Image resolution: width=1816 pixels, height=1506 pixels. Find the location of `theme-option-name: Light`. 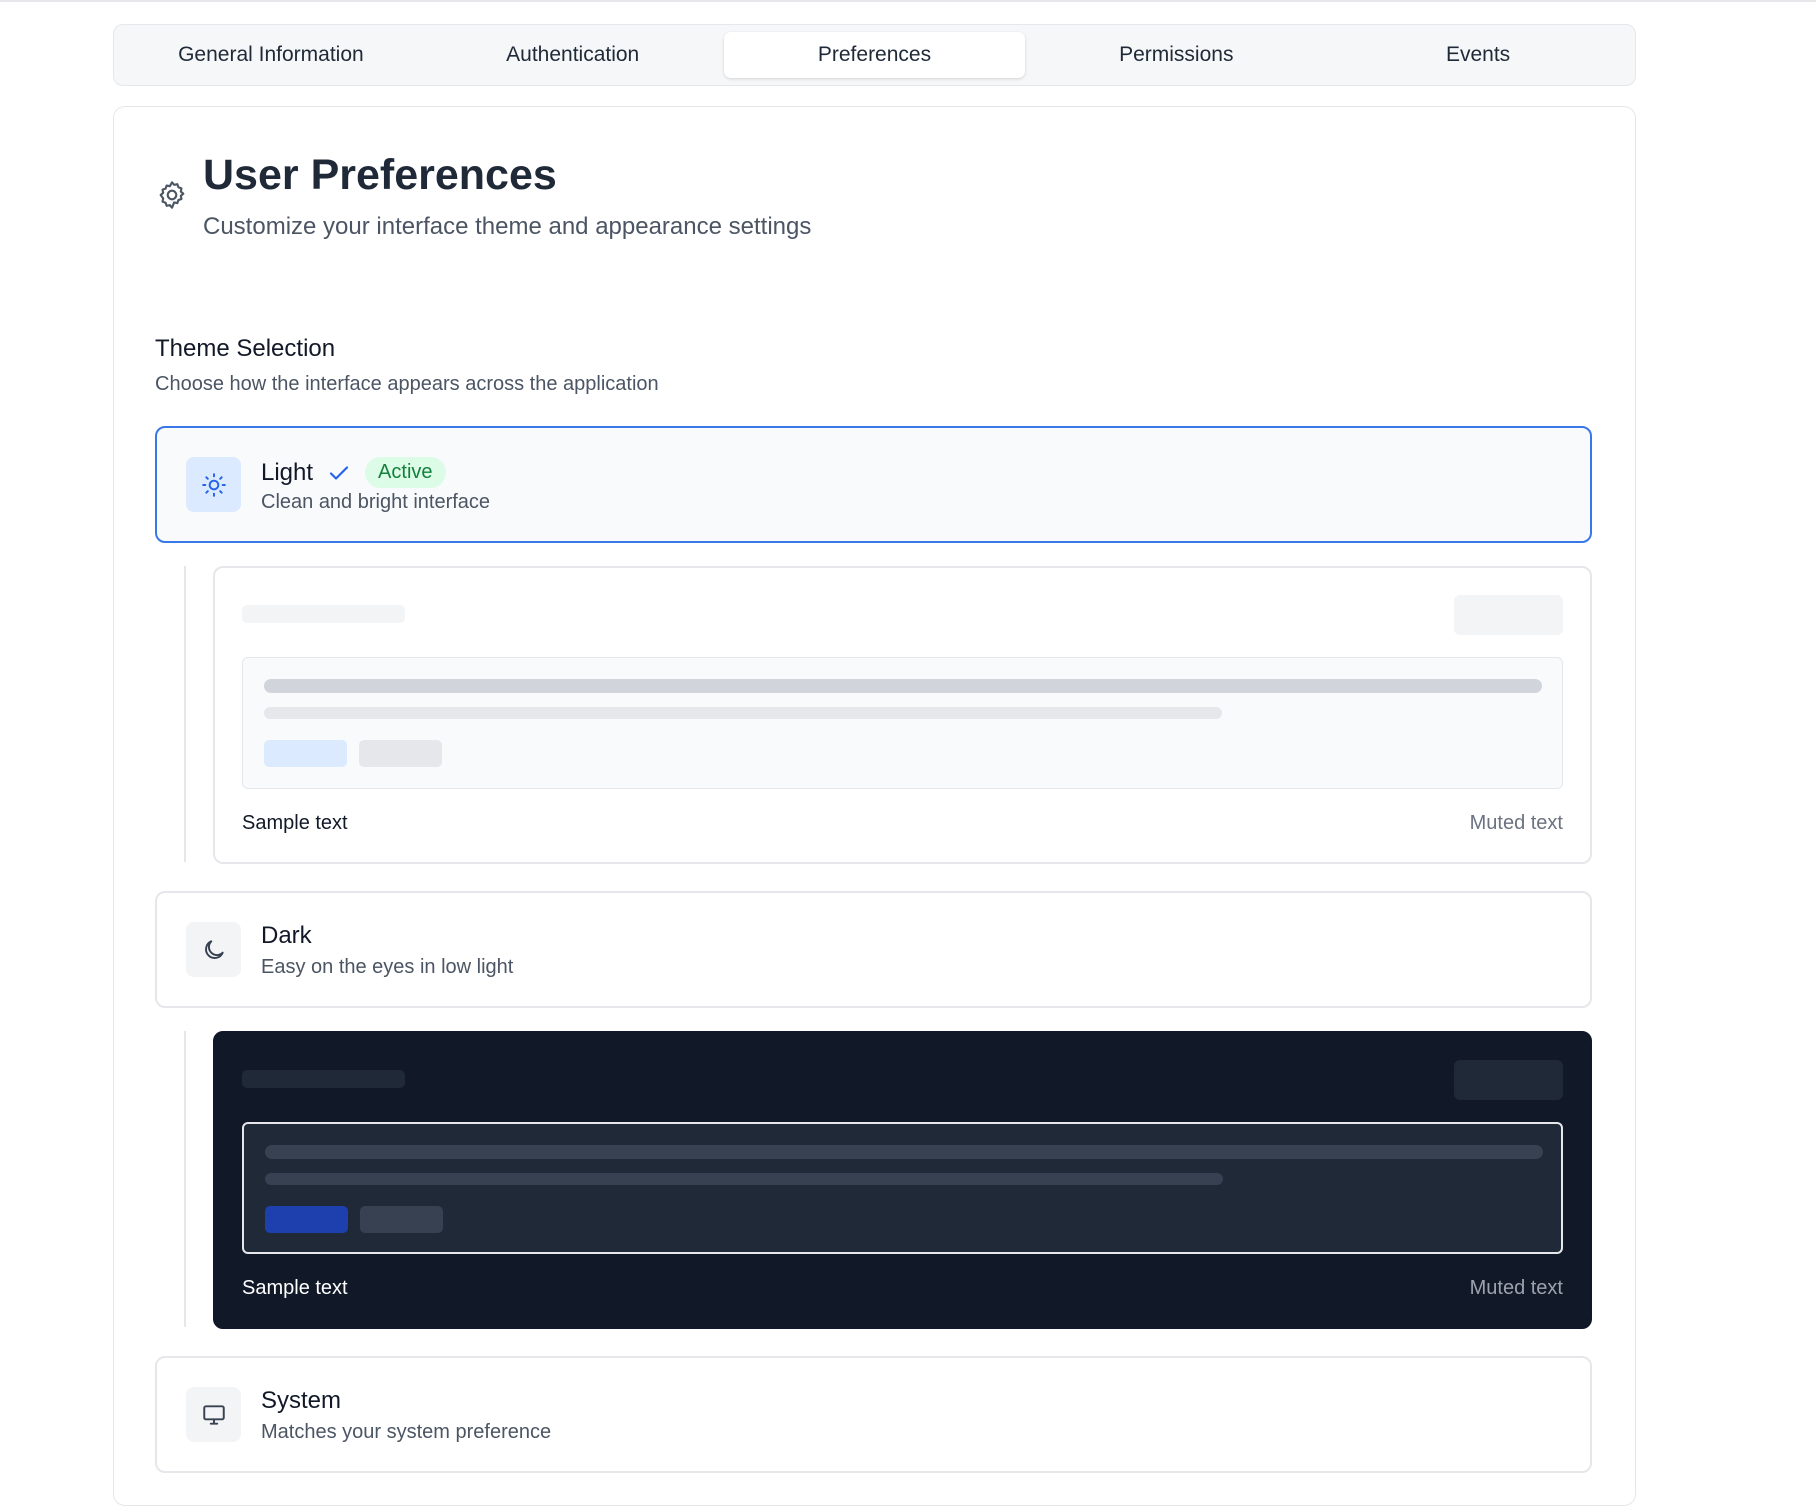

theme-option-name: Light is located at coordinates (287, 472).